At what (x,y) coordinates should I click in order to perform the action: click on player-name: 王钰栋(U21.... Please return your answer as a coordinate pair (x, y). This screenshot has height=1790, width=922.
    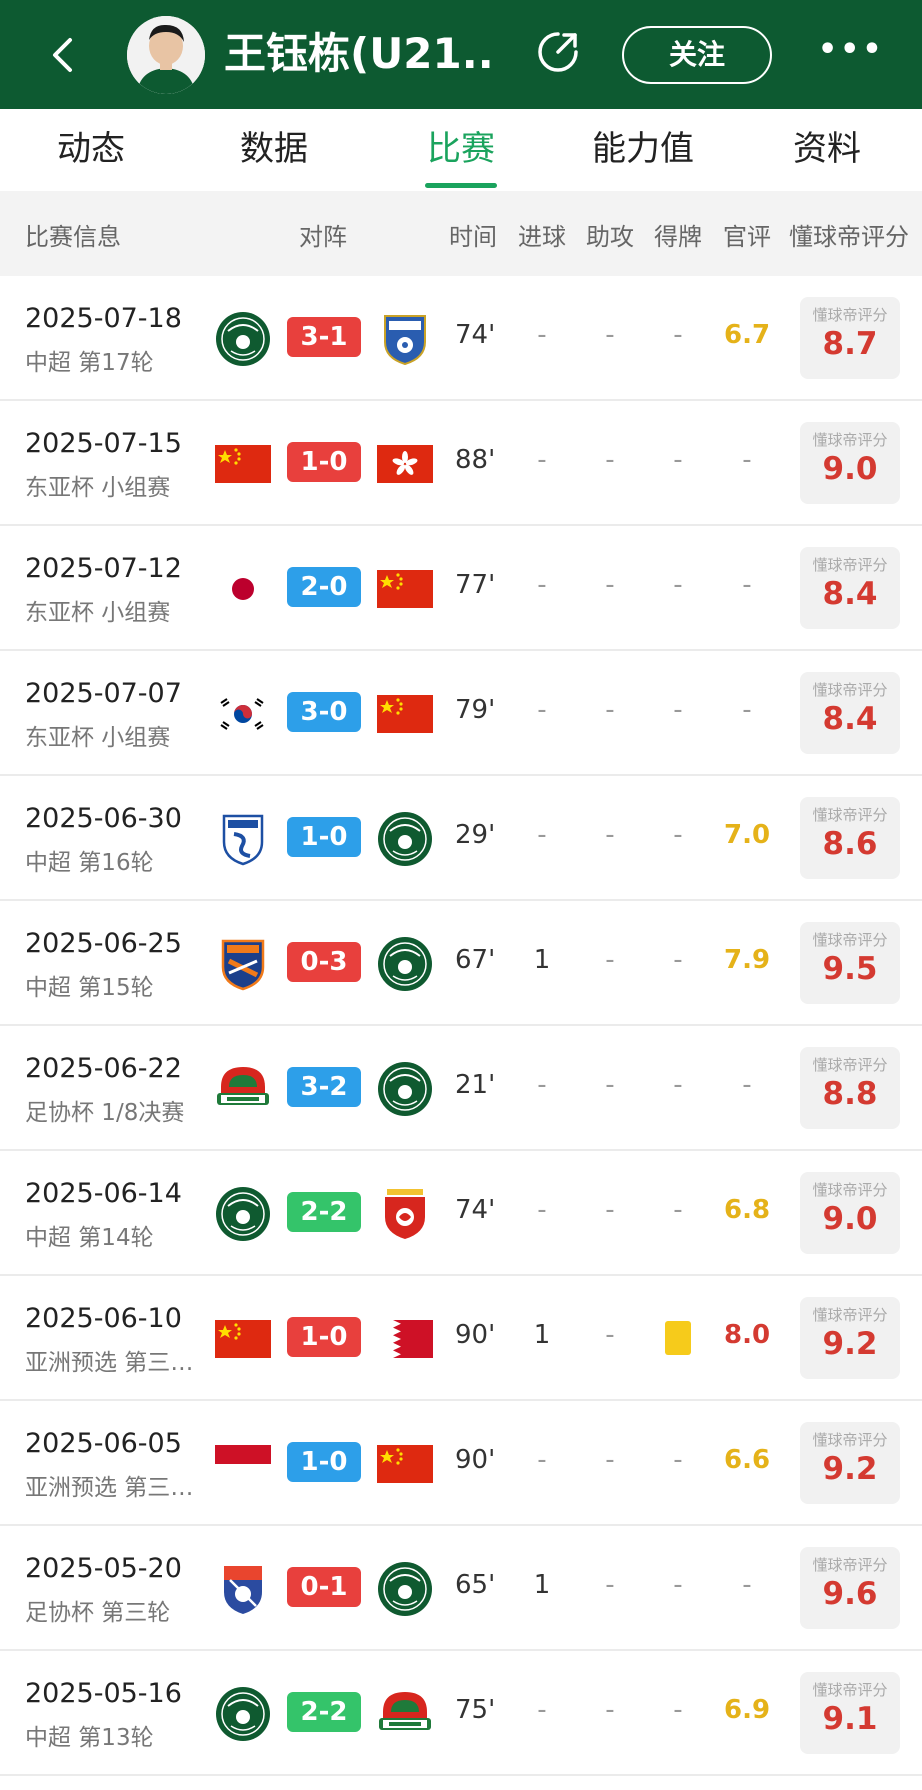
    Looking at the image, I should click on (359, 53).